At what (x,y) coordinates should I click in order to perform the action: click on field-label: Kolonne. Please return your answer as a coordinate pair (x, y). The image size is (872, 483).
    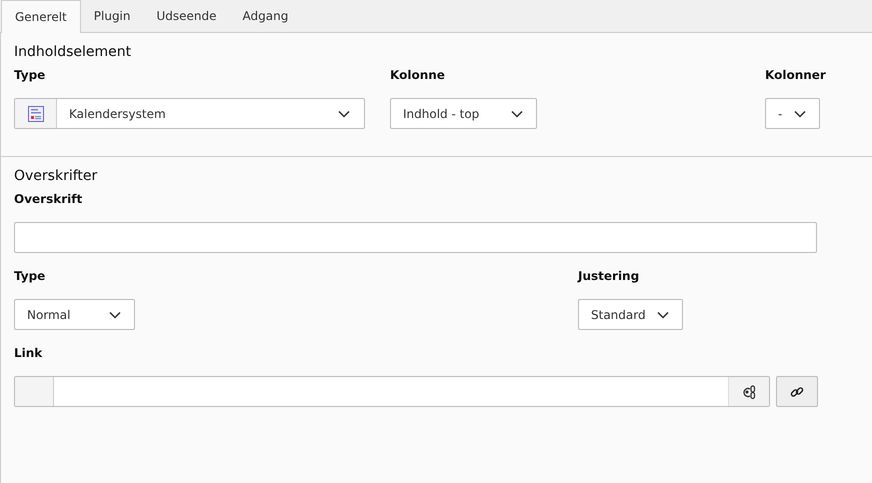
    Looking at the image, I should click on (418, 75).